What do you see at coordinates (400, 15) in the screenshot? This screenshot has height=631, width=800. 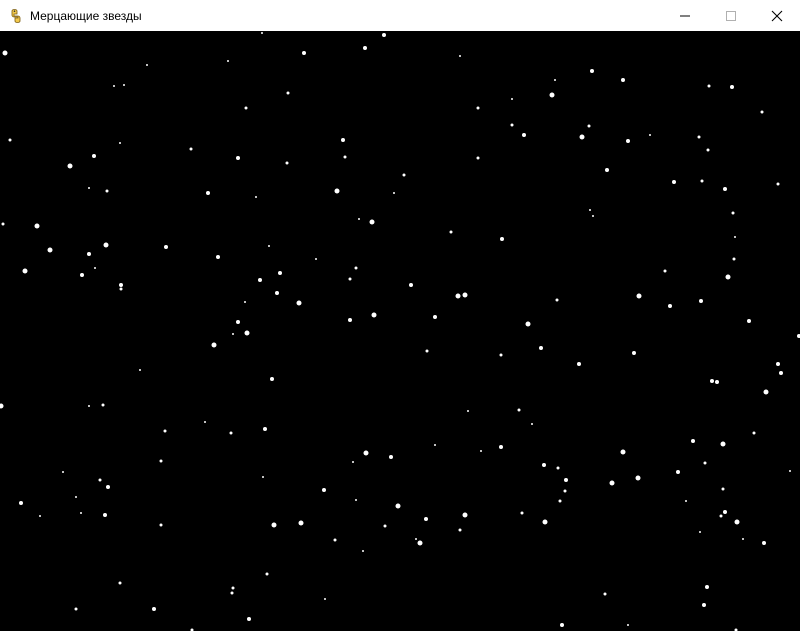 I see `title-bar: Мерцающие звезды` at bounding box center [400, 15].